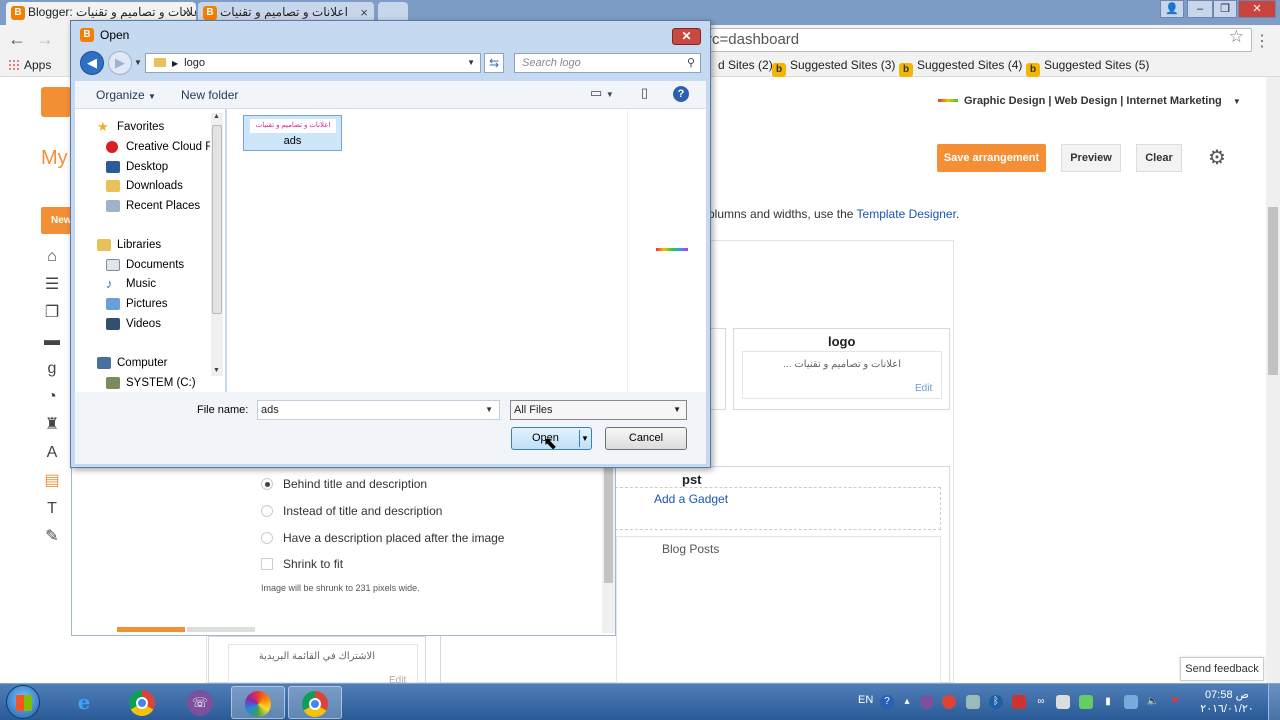 This screenshot has width=1280, height=720. Describe the element at coordinates (216, 370) in the screenshot. I see `scroll-down-icon: ▼` at that location.